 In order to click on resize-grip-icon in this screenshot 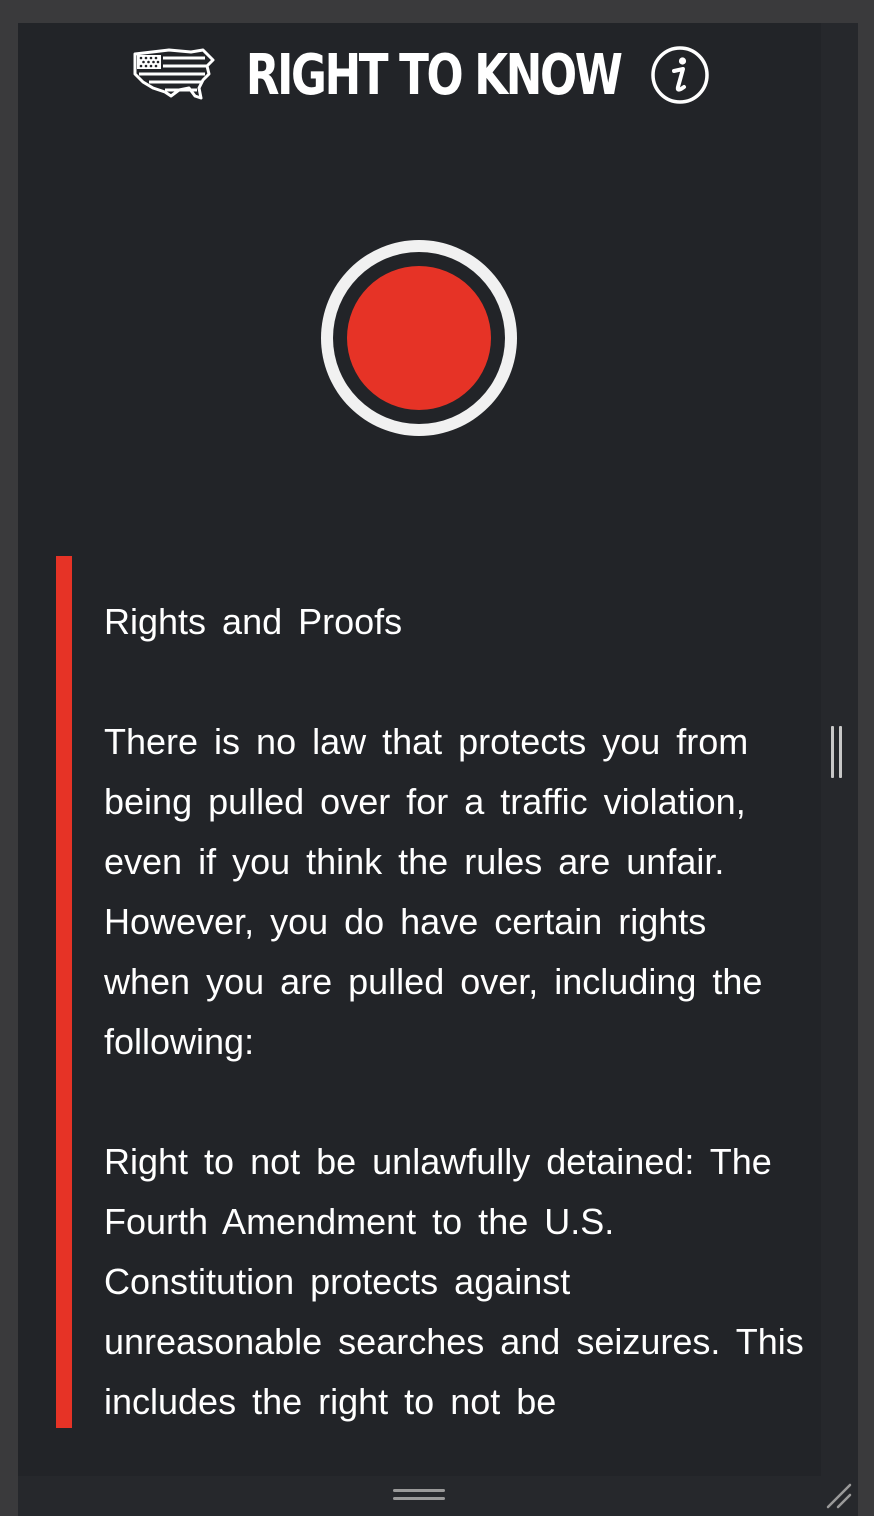, I will do `click(838, 1495)`.